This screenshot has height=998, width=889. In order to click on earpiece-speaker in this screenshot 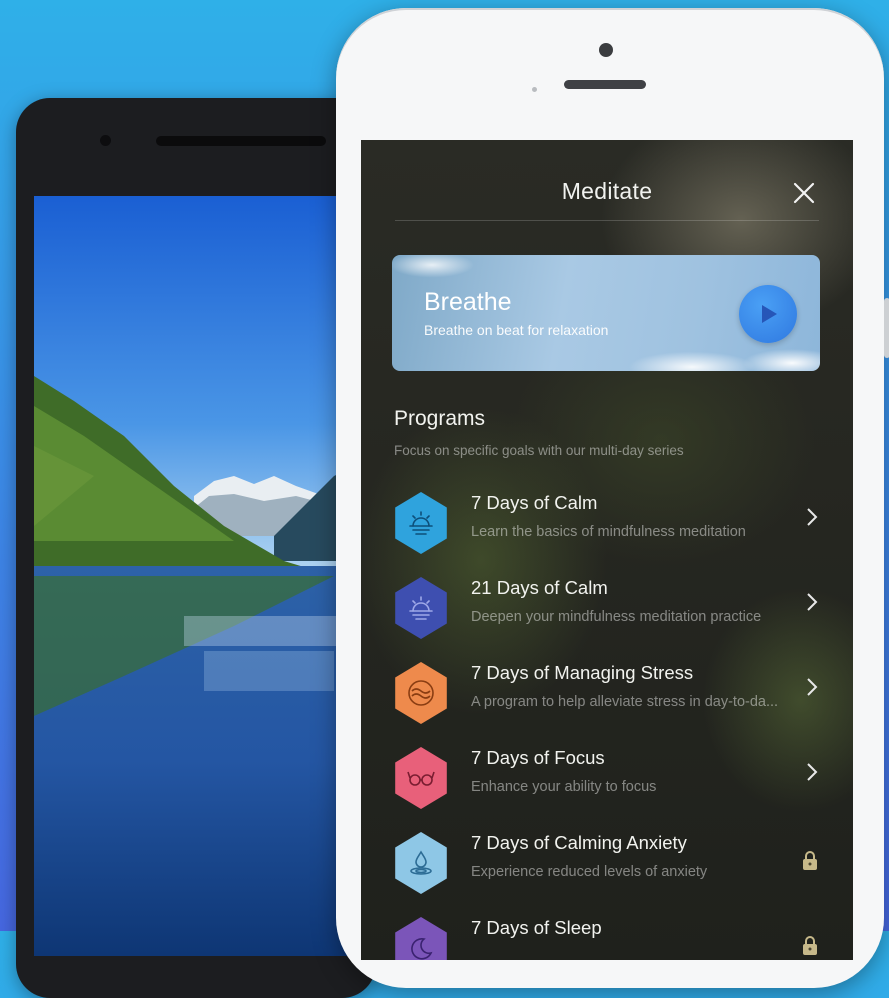, I will do `click(605, 84)`.